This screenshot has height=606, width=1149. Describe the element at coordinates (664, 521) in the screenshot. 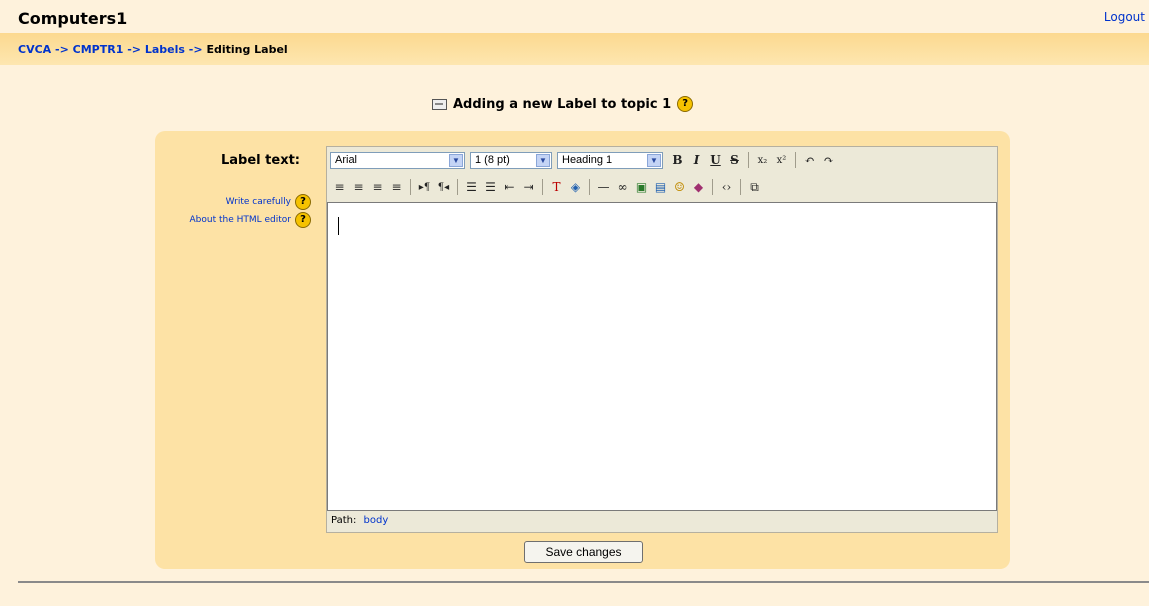

I see `editor-path-bar: Path: body` at that location.